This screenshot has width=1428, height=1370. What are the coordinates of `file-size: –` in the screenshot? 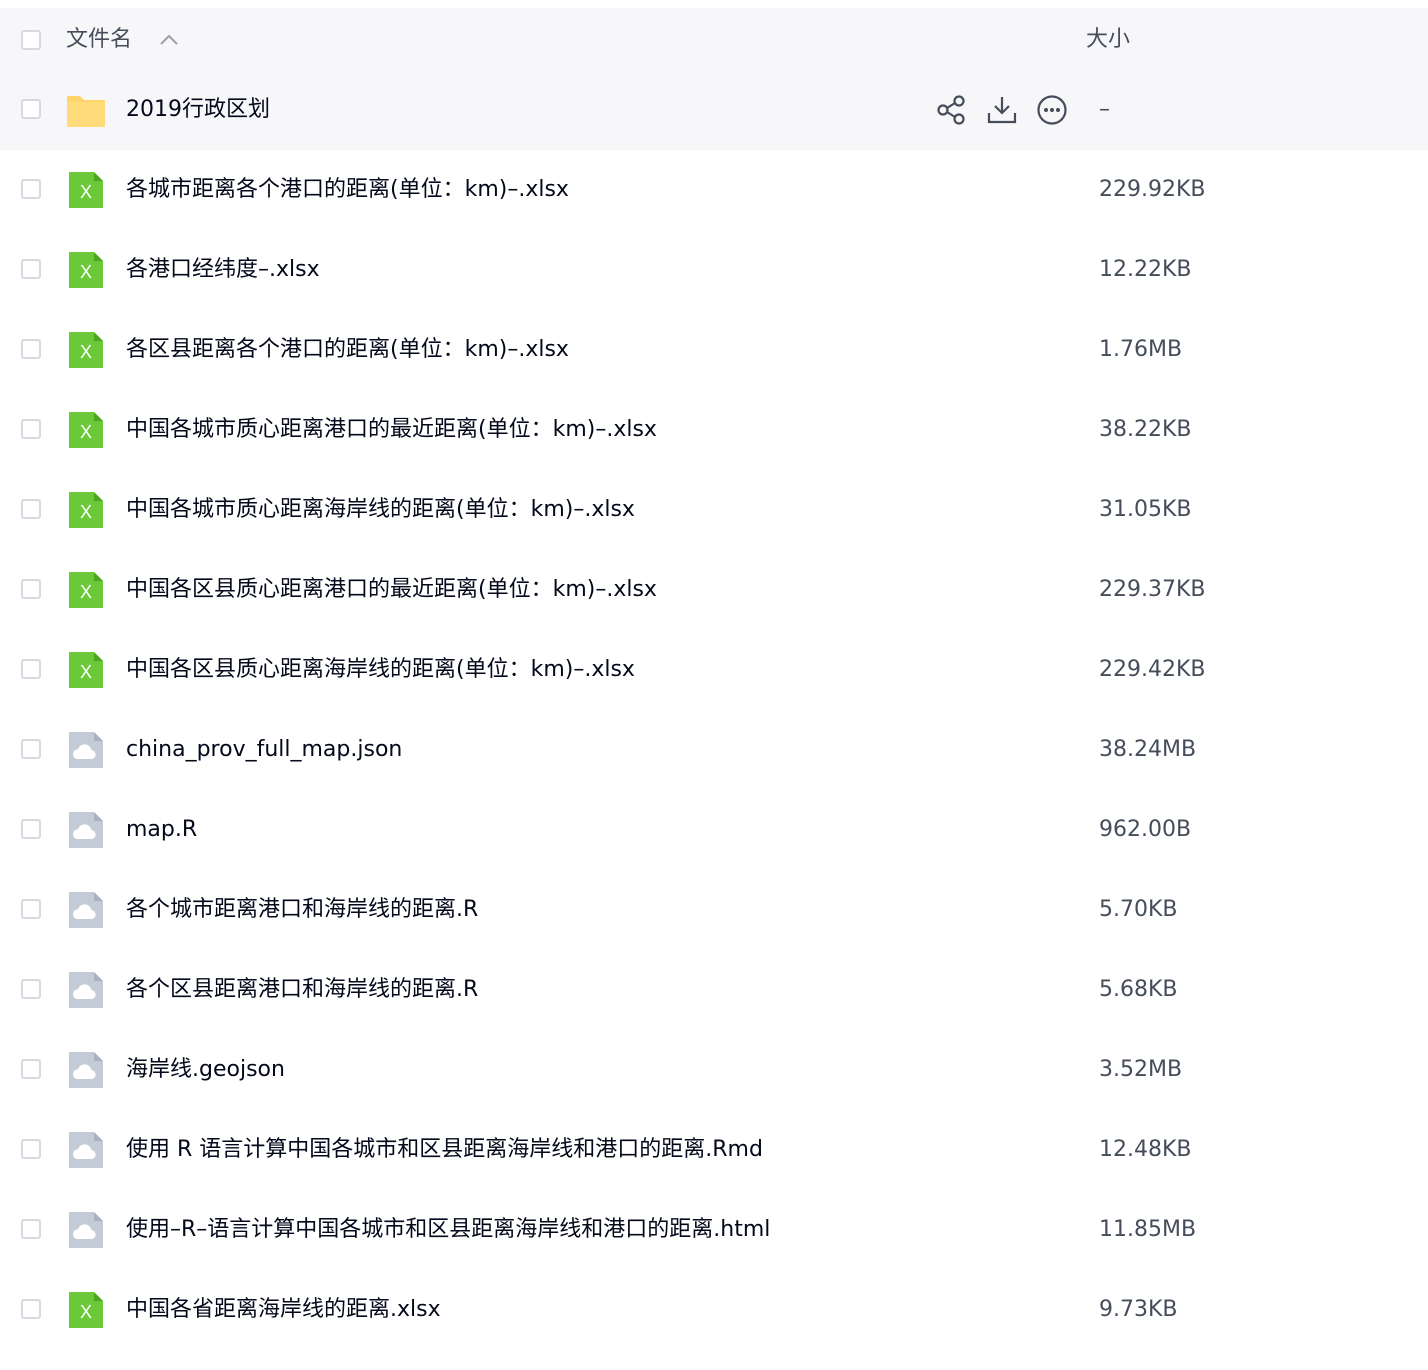 It's located at (1104, 109).